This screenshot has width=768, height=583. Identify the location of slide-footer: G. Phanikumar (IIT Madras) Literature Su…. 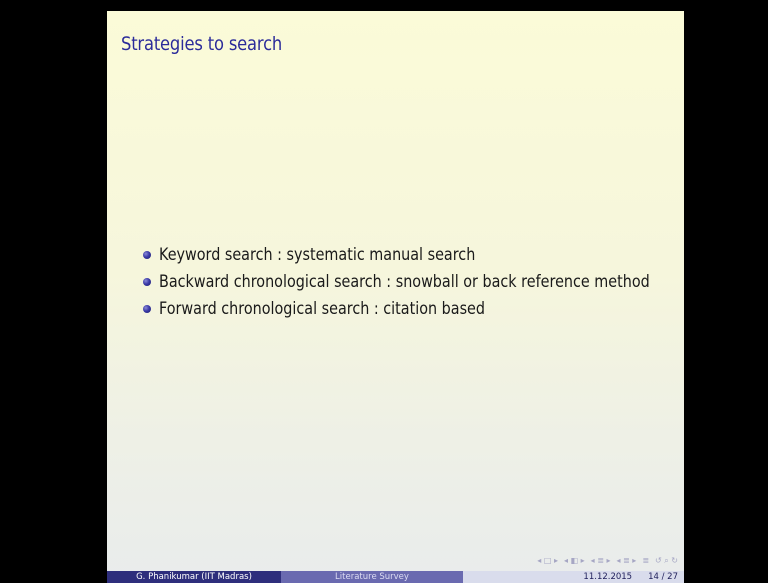
(395, 577).